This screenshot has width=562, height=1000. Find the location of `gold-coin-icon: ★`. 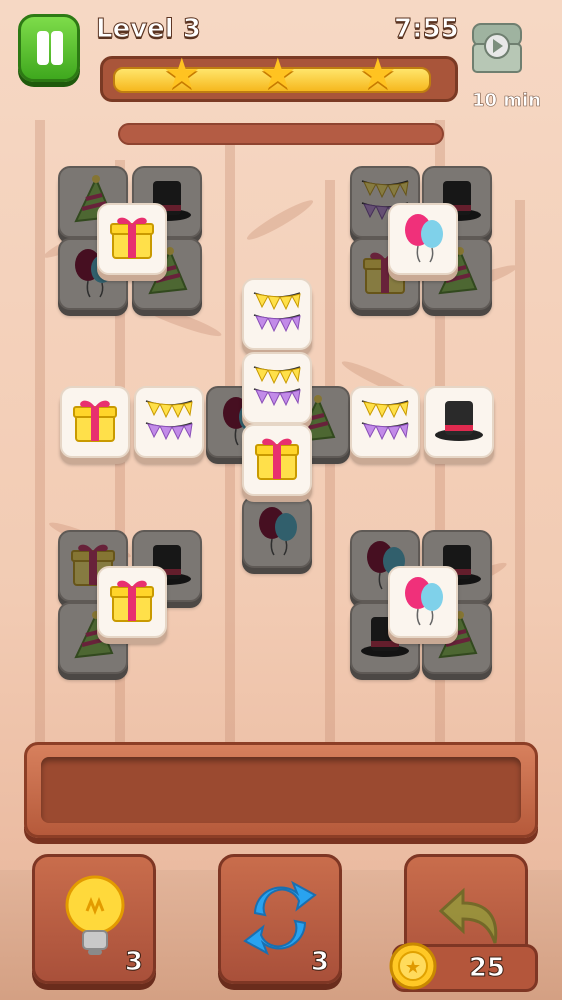

gold-coin-icon: ★ is located at coordinates (413, 966).